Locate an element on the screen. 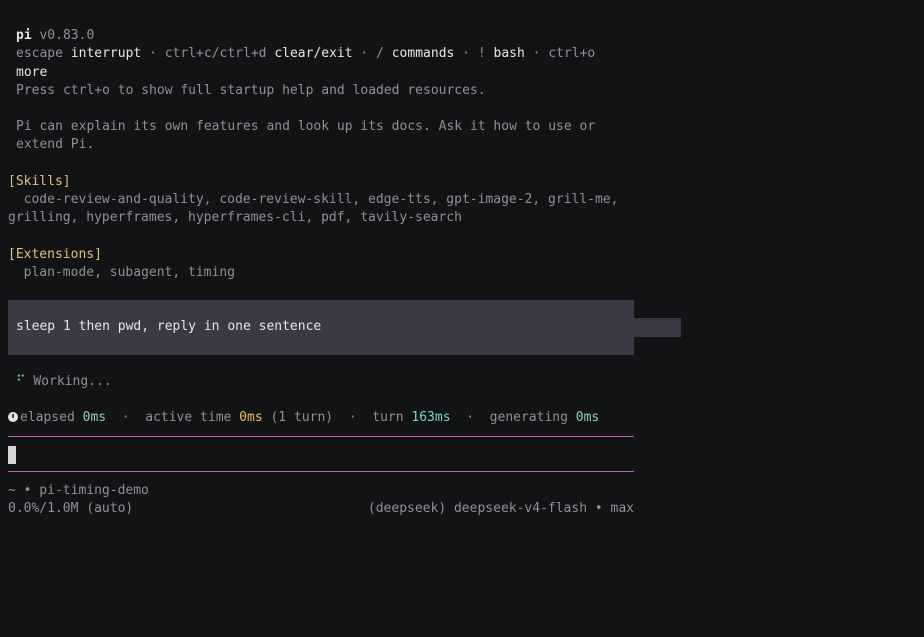 Image resolution: width=924 pixels, height=637 pixels. key-escape: escape is located at coordinates (39, 53).